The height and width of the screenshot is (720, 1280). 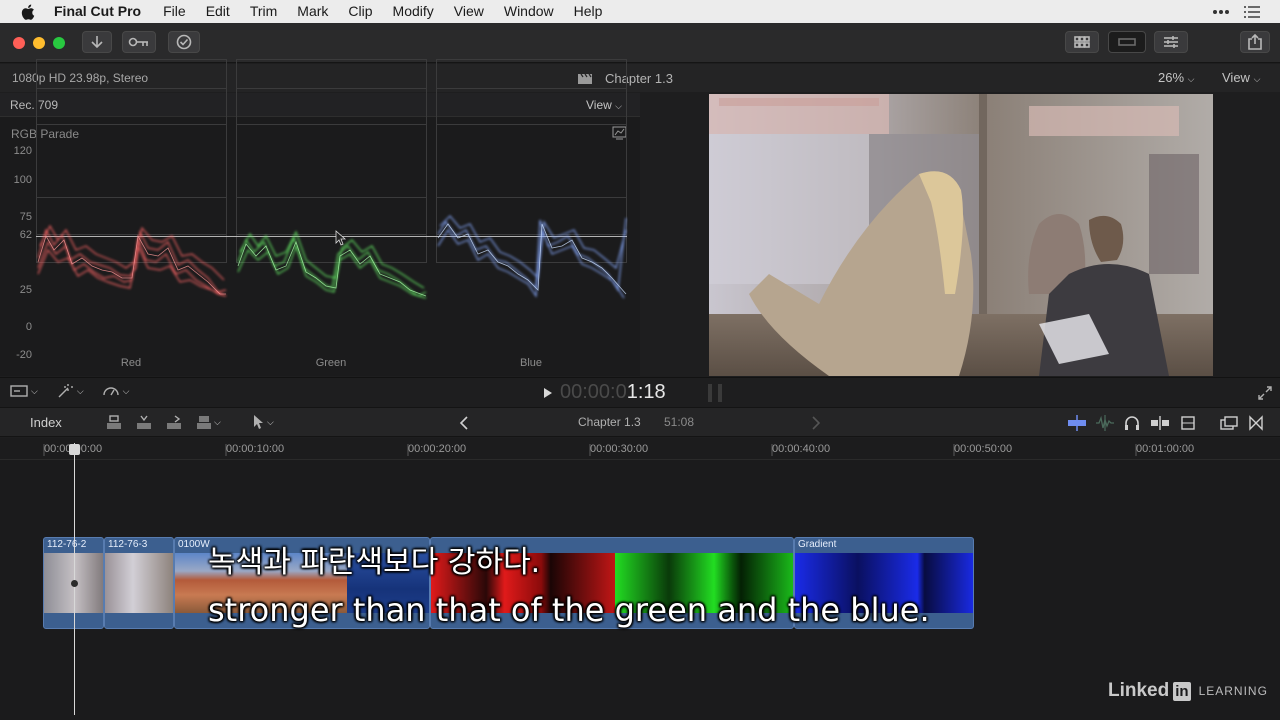 I want to click on fullscreen-icon, so click(x=1265, y=393).